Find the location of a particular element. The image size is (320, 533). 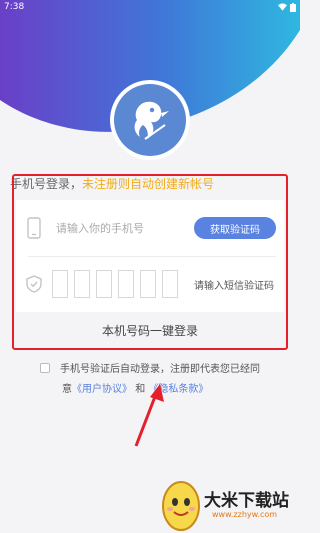

status-time: 7:38 is located at coordinates (14, 7).